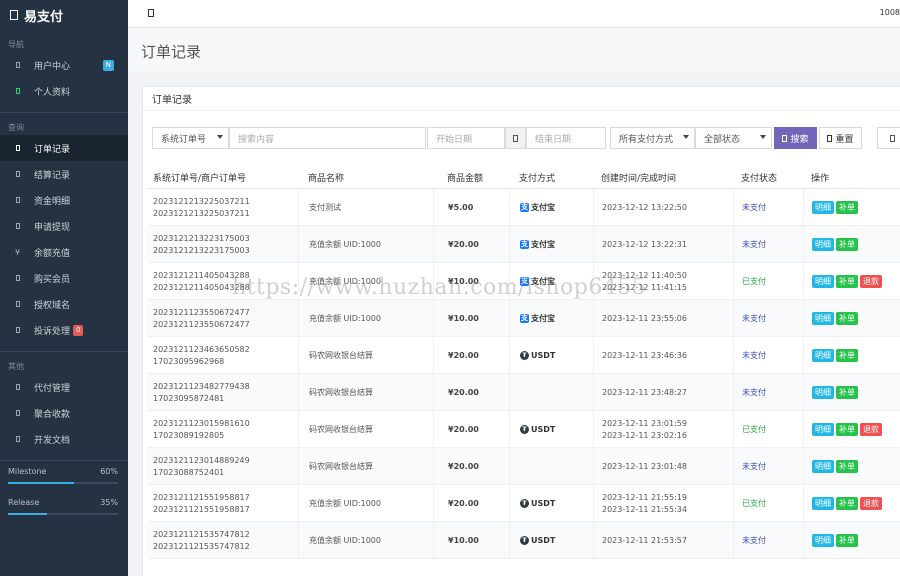  Describe the element at coordinates (225, 238) in the screenshot. I see `trade-no: 2023121213223175003` at that location.